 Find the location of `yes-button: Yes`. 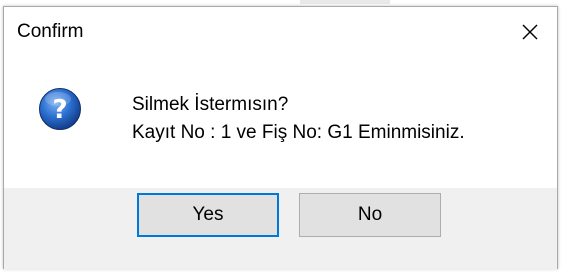

yes-button: Yes is located at coordinates (208, 215).